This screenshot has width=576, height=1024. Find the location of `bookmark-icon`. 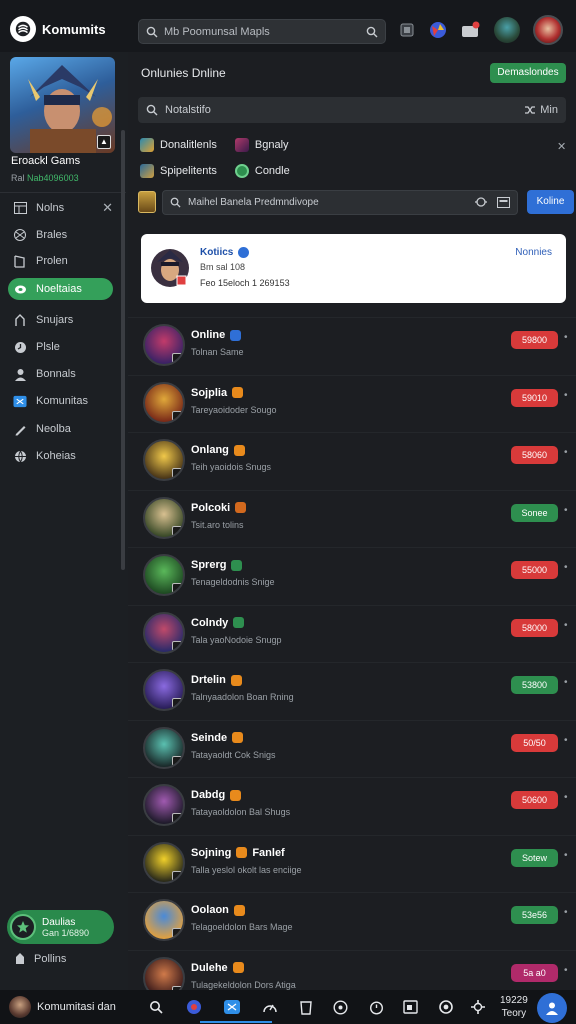

bookmark-icon is located at coordinates (407, 30).